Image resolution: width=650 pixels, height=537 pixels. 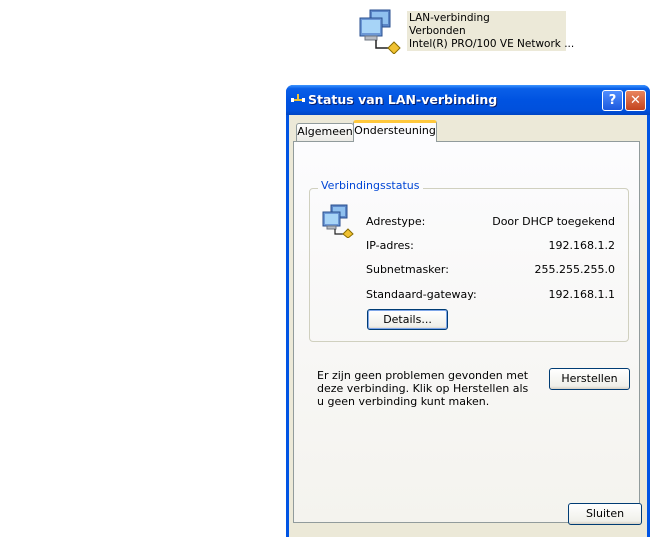 I want to click on dialog-title: Status van LAN-verbinding, so click(x=403, y=99).